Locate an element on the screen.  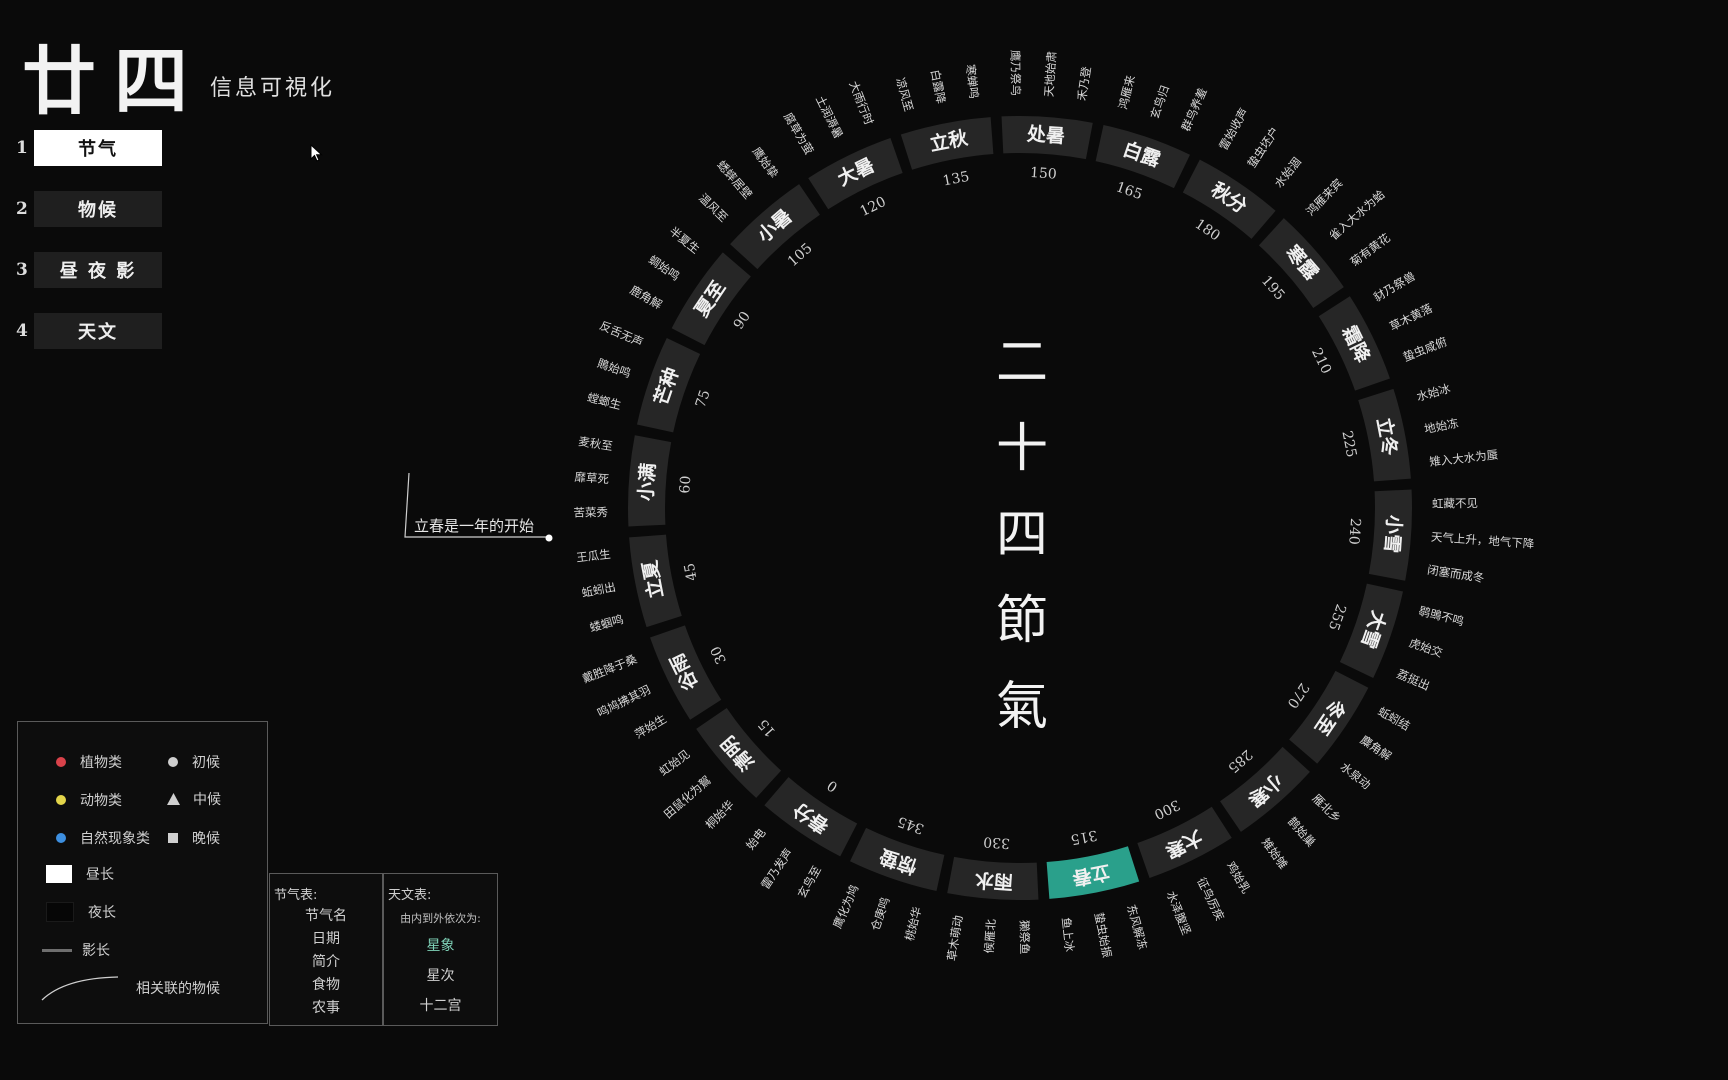
phenology-label: 鹰始挚 is located at coordinates (765, 162).